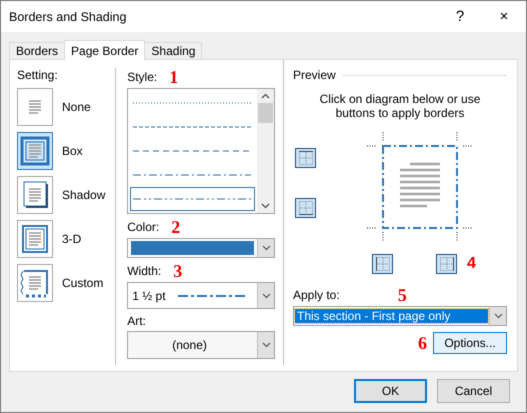 The image size is (527, 413). I want to click on setting-label: Shadow, so click(84, 195).